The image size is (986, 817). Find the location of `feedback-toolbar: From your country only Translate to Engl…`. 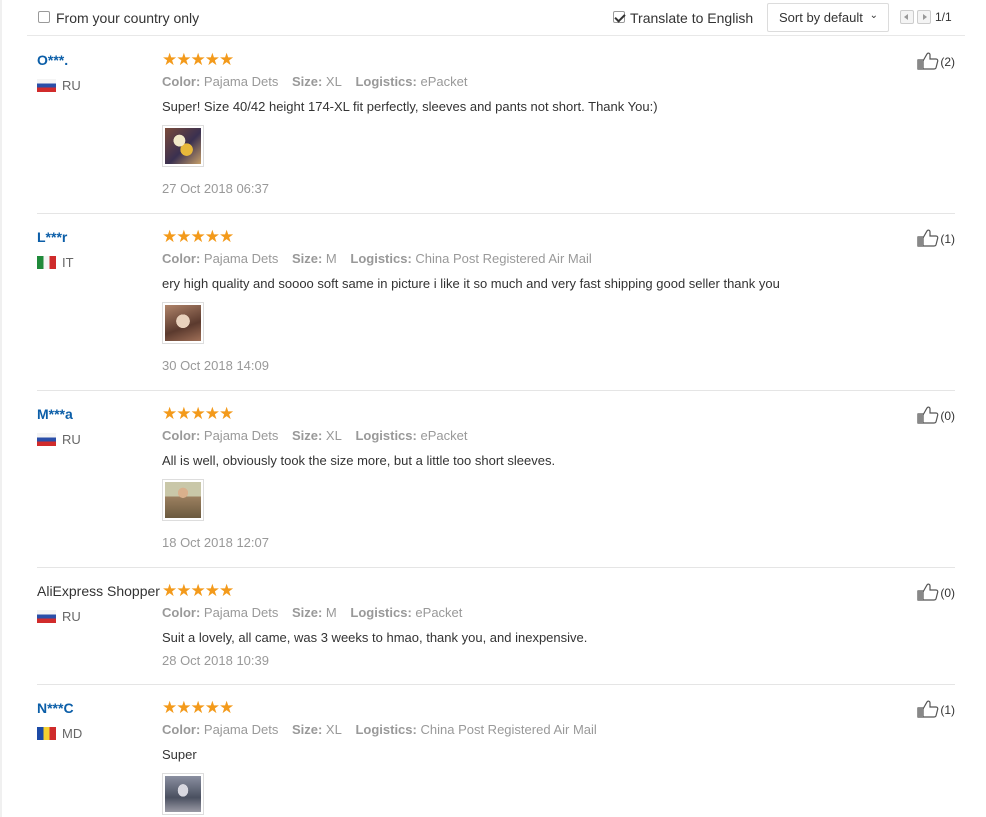

feedback-toolbar: From your country only Translate to Engl… is located at coordinates (496, 18).